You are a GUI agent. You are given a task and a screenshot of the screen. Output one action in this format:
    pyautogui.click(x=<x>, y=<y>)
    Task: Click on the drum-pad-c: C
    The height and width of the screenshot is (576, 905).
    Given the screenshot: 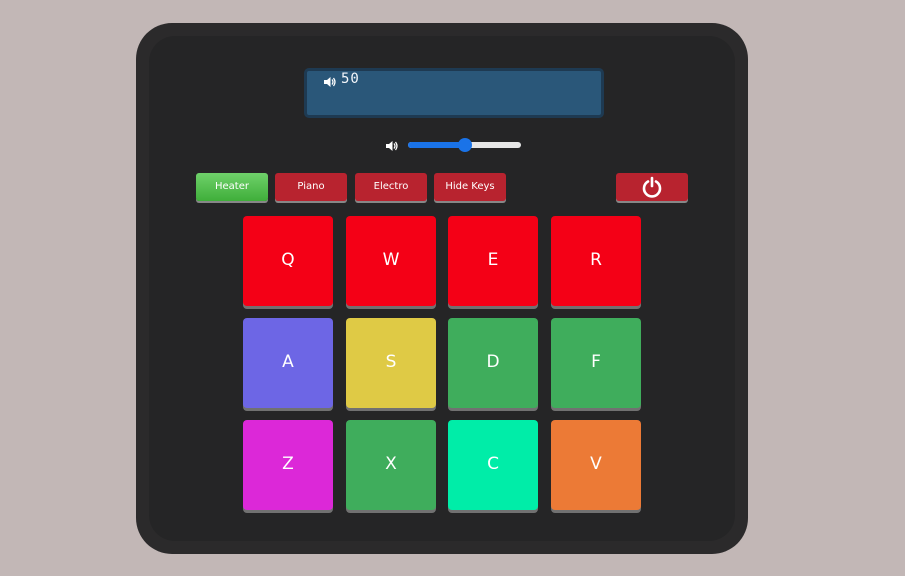 What is the action you would take?
    pyautogui.click(x=493, y=465)
    